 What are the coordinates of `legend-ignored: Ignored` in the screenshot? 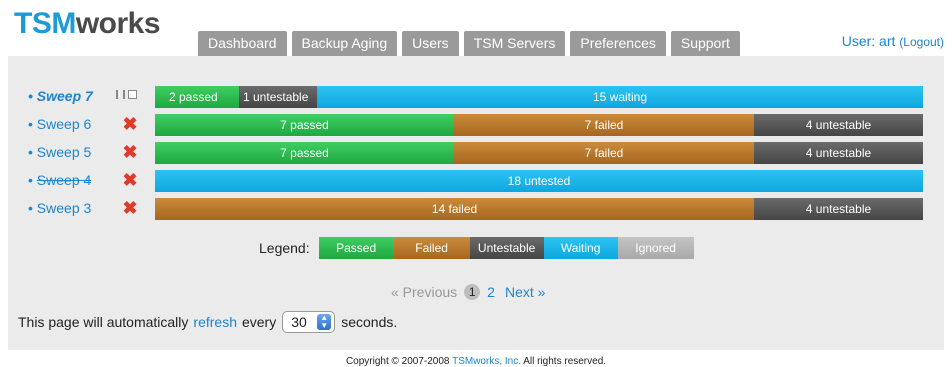 It's located at (655, 248).